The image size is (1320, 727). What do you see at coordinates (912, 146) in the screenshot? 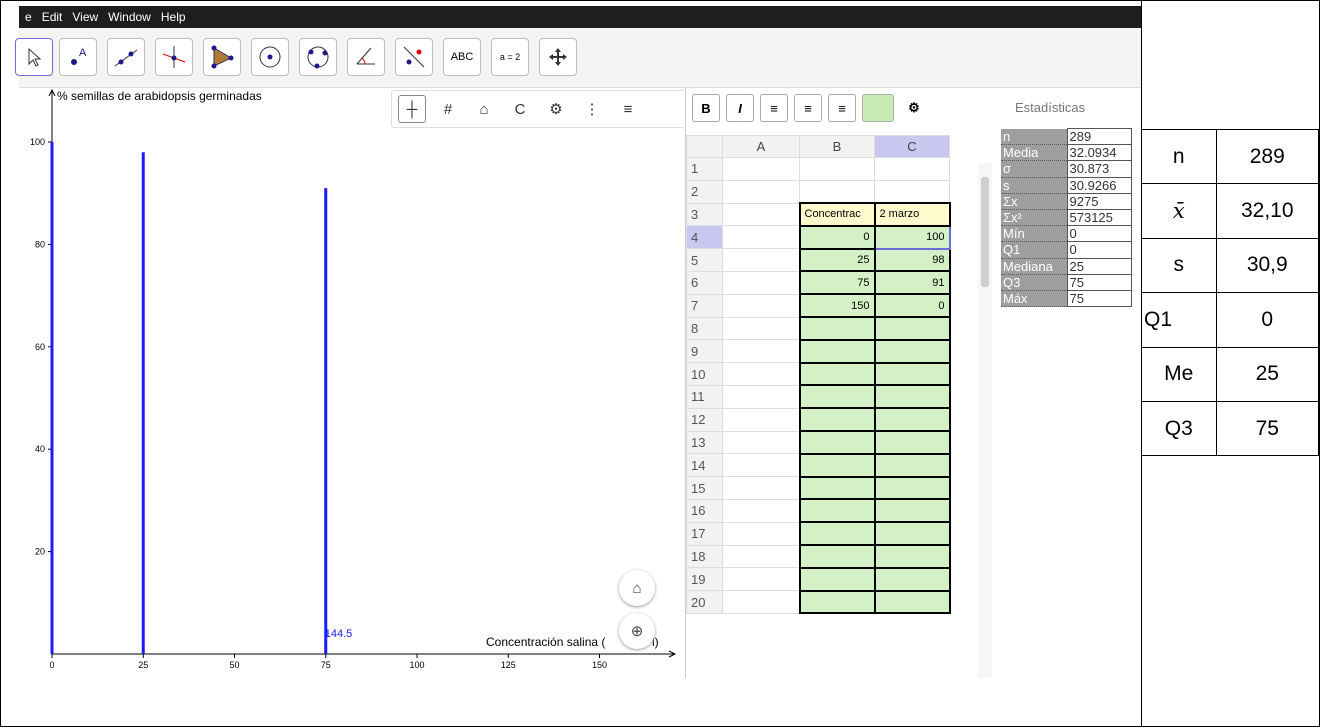
I see `col-header-c: C` at bounding box center [912, 146].